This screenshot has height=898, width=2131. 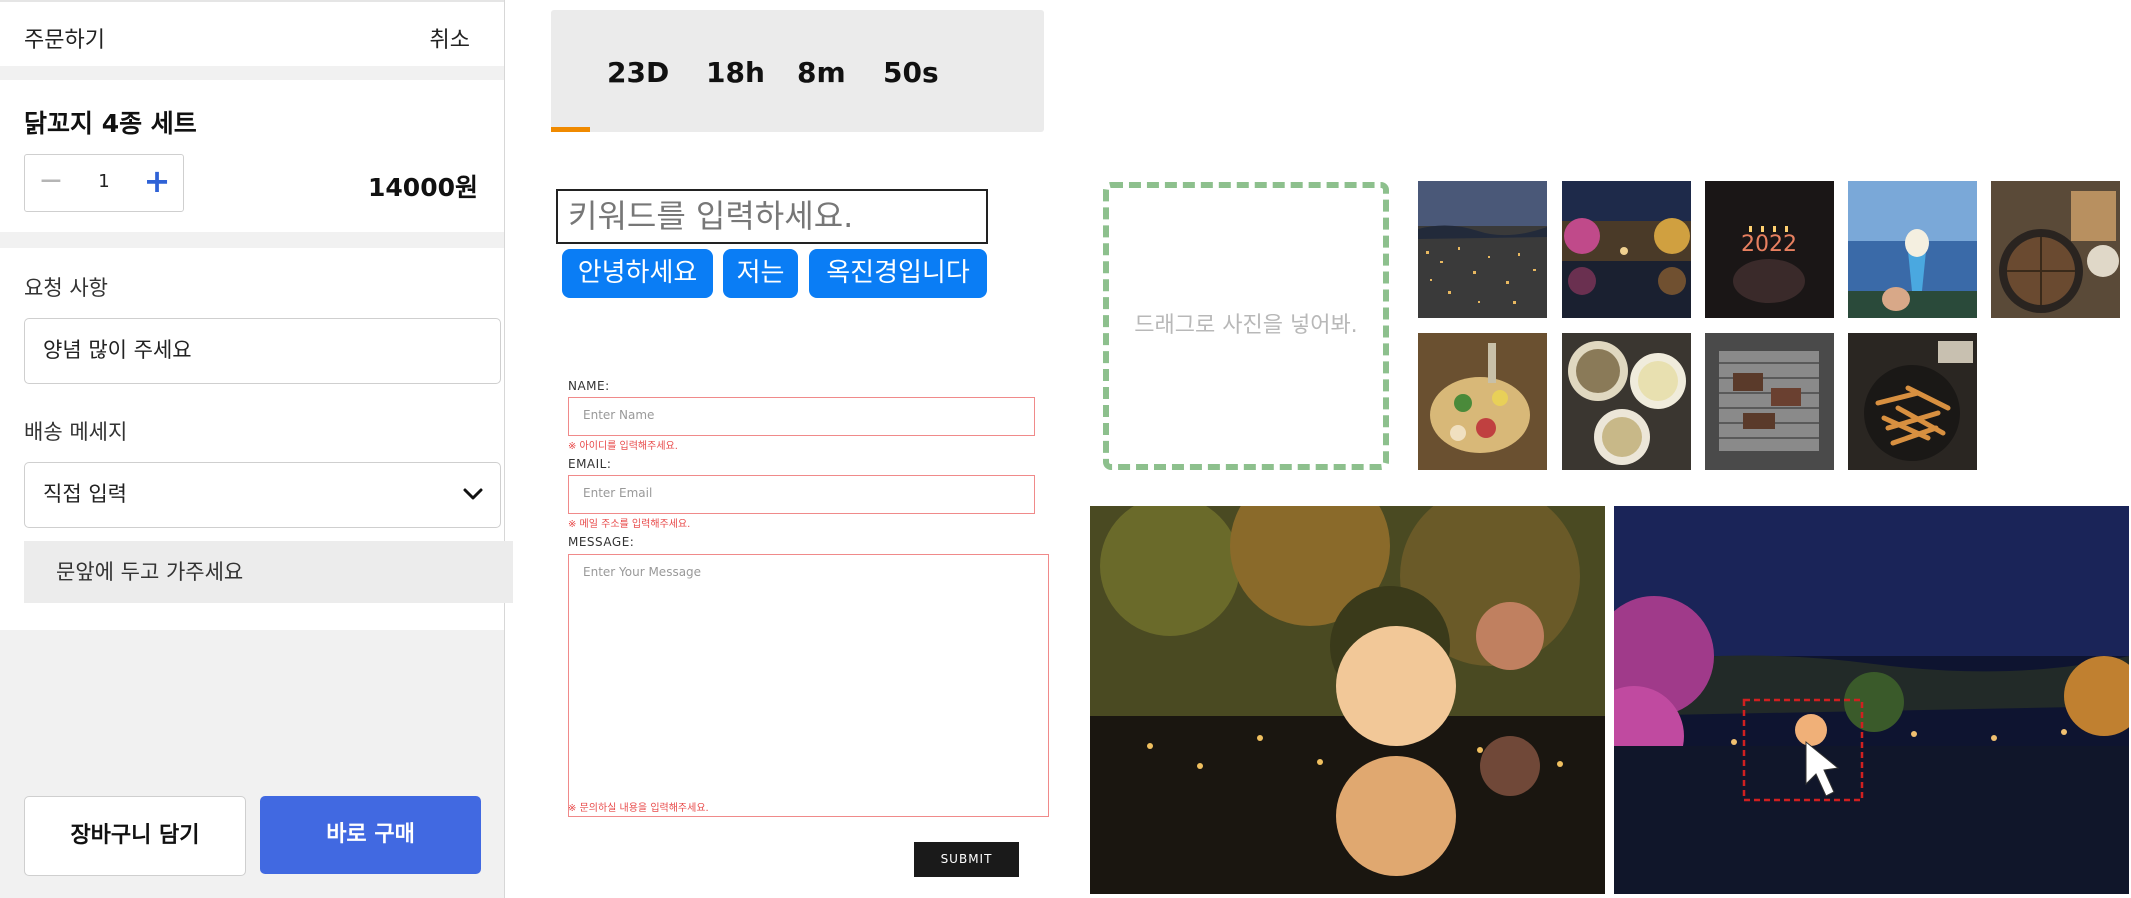 What do you see at coordinates (760, 273) in the screenshot?
I see `keyword-chip: 저는` at bounding box center [760, 273].